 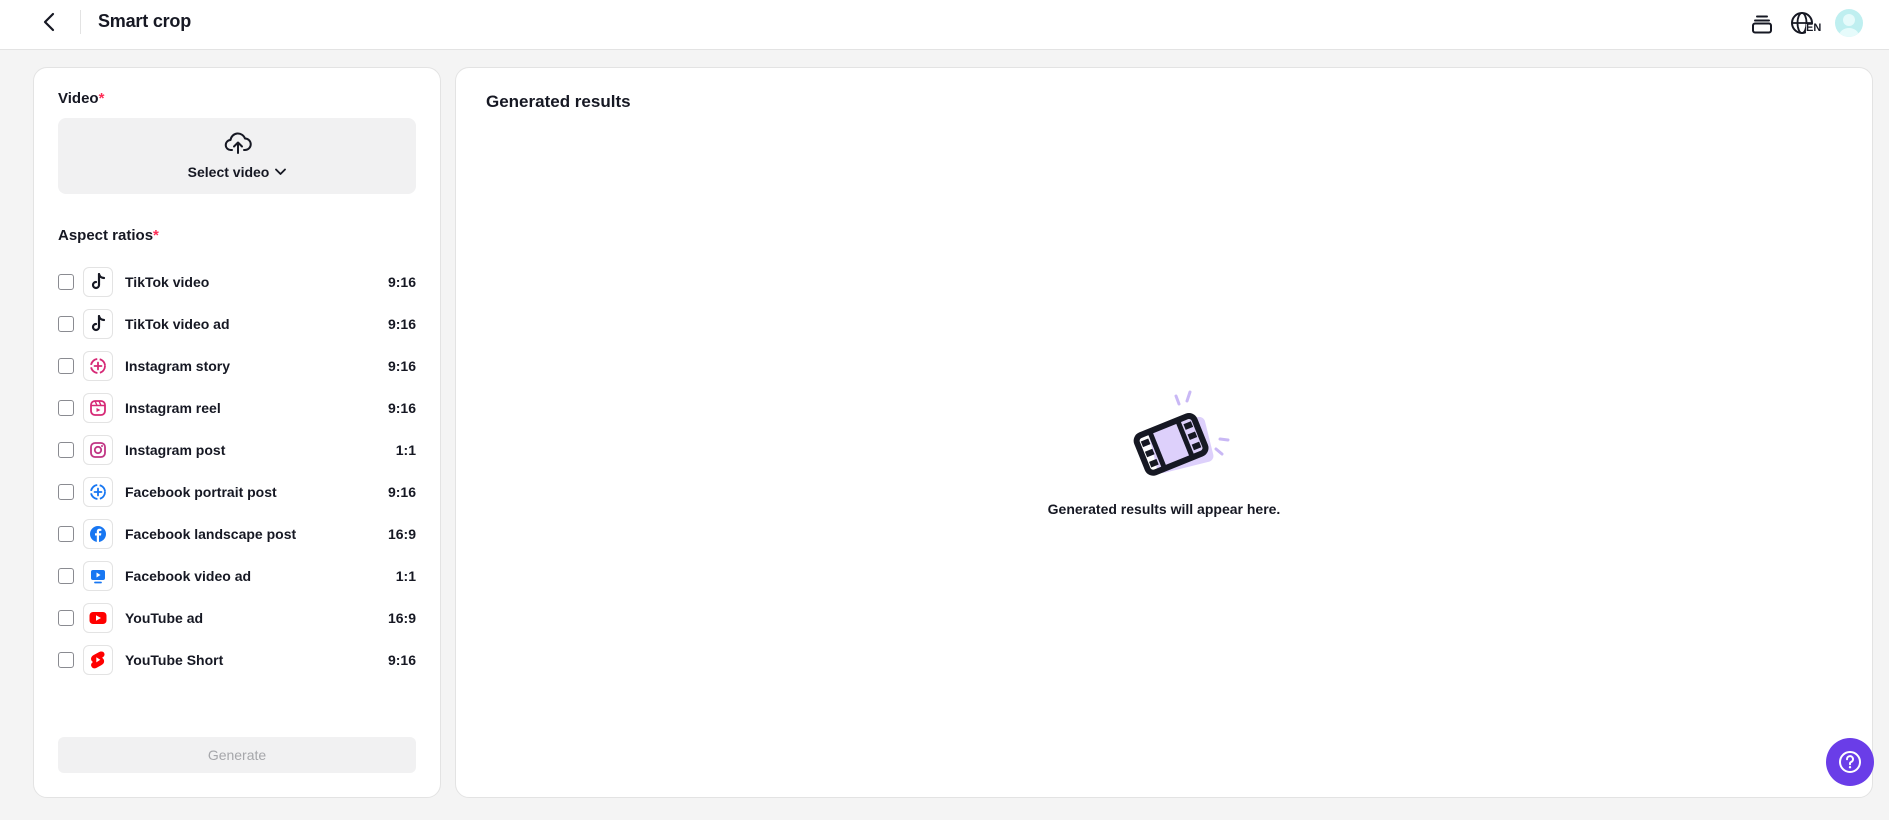 What do you see at coordinates (178, 366) in the screenshot?
I see `ratio-label: Instagram story` at bounding box center [178, 366].